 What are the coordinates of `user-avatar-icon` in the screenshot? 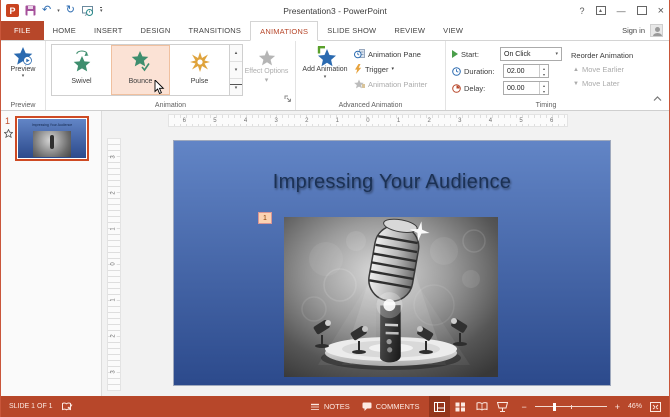 It's located at (656, 30).